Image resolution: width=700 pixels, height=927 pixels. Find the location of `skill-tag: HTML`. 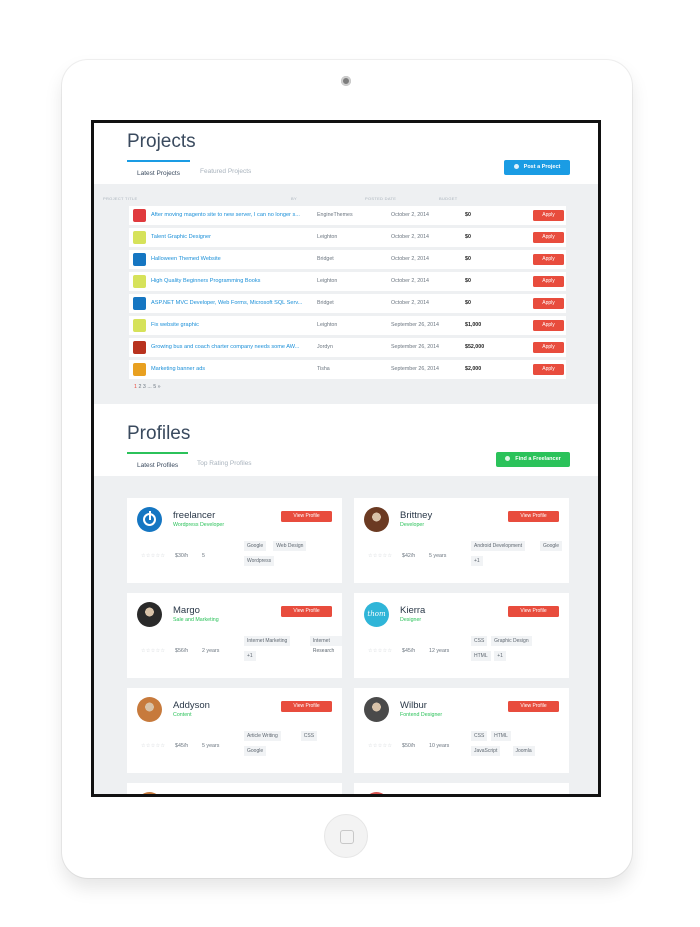

skill-tag: HTML is located at coordinates (481, 656).